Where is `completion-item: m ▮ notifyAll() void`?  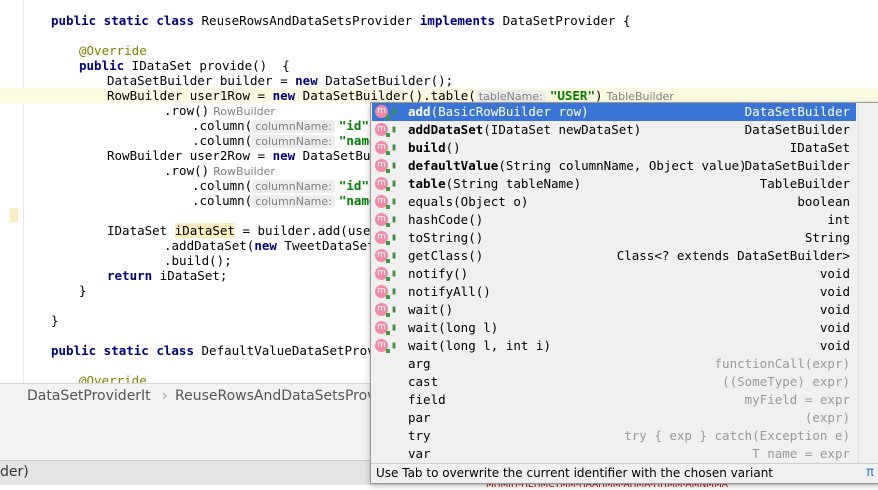 completion-item: m ▮ notifyAll() void is located at coordinates (614, 292).